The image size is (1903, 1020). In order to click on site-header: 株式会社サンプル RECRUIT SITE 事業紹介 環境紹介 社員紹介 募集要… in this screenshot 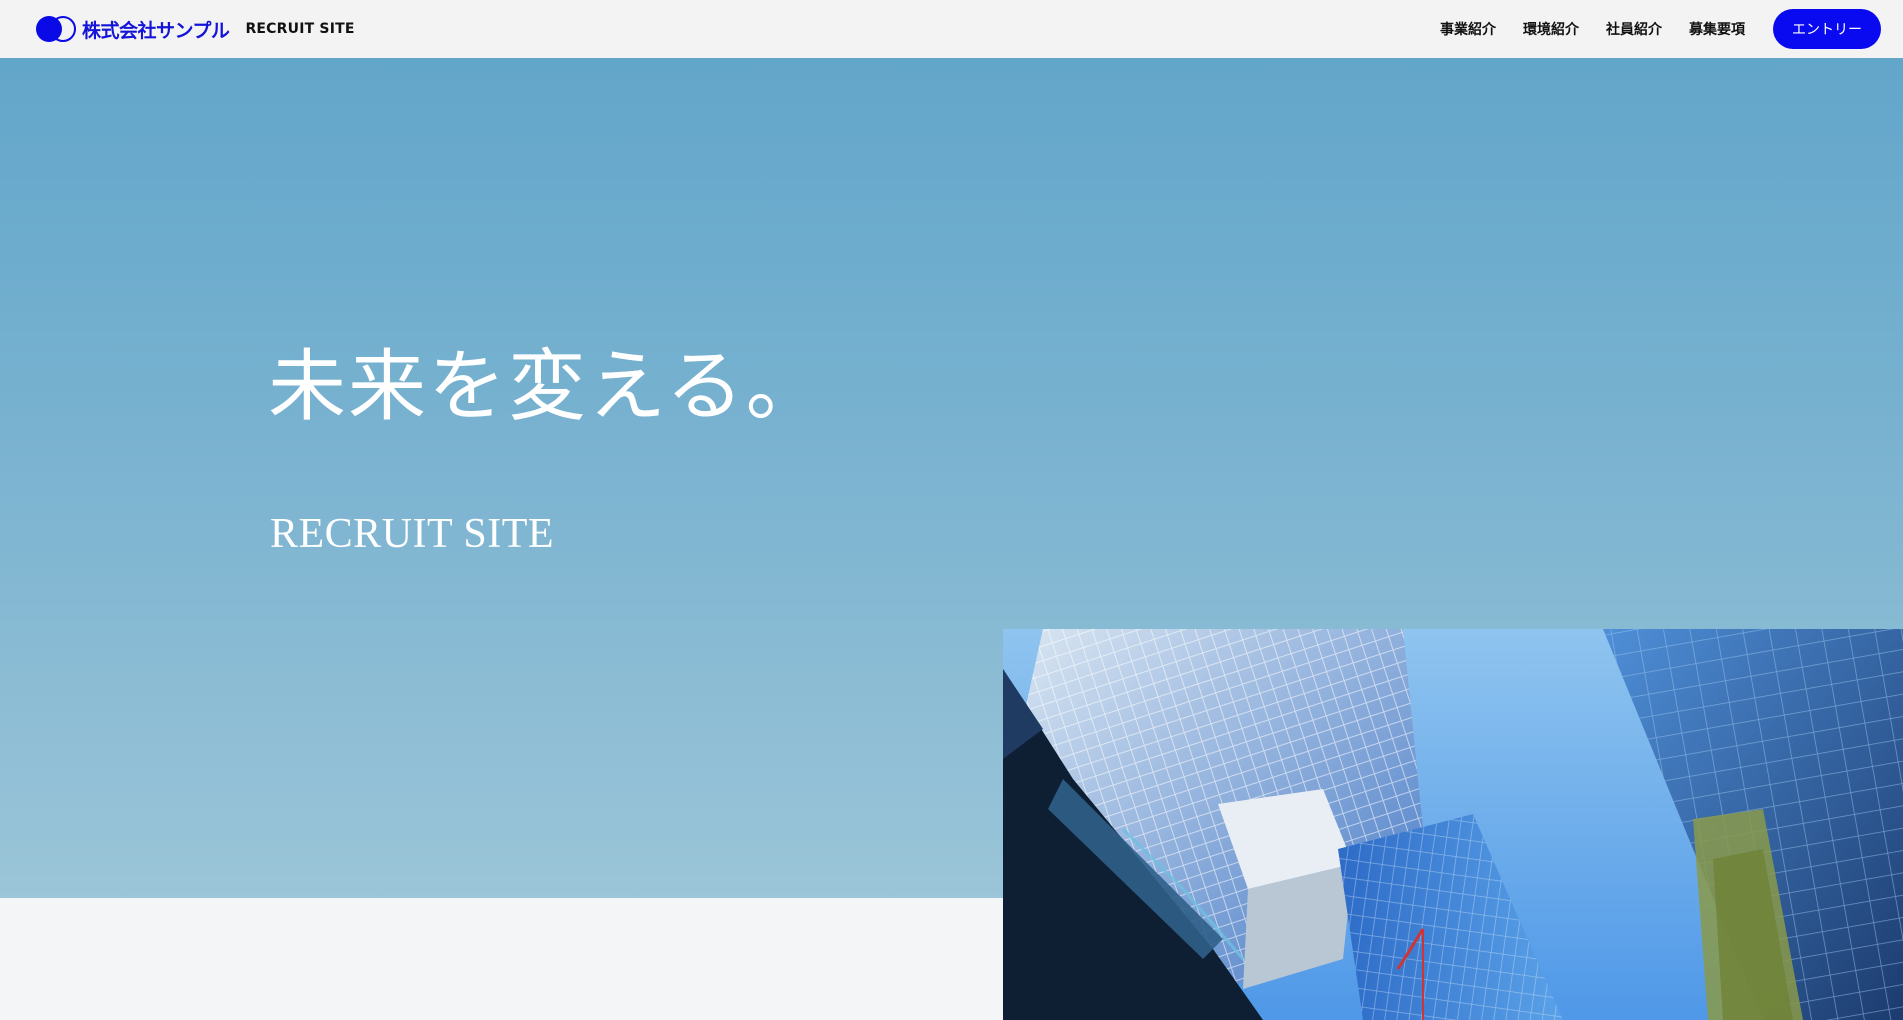, I will do `click(951, 29)`.